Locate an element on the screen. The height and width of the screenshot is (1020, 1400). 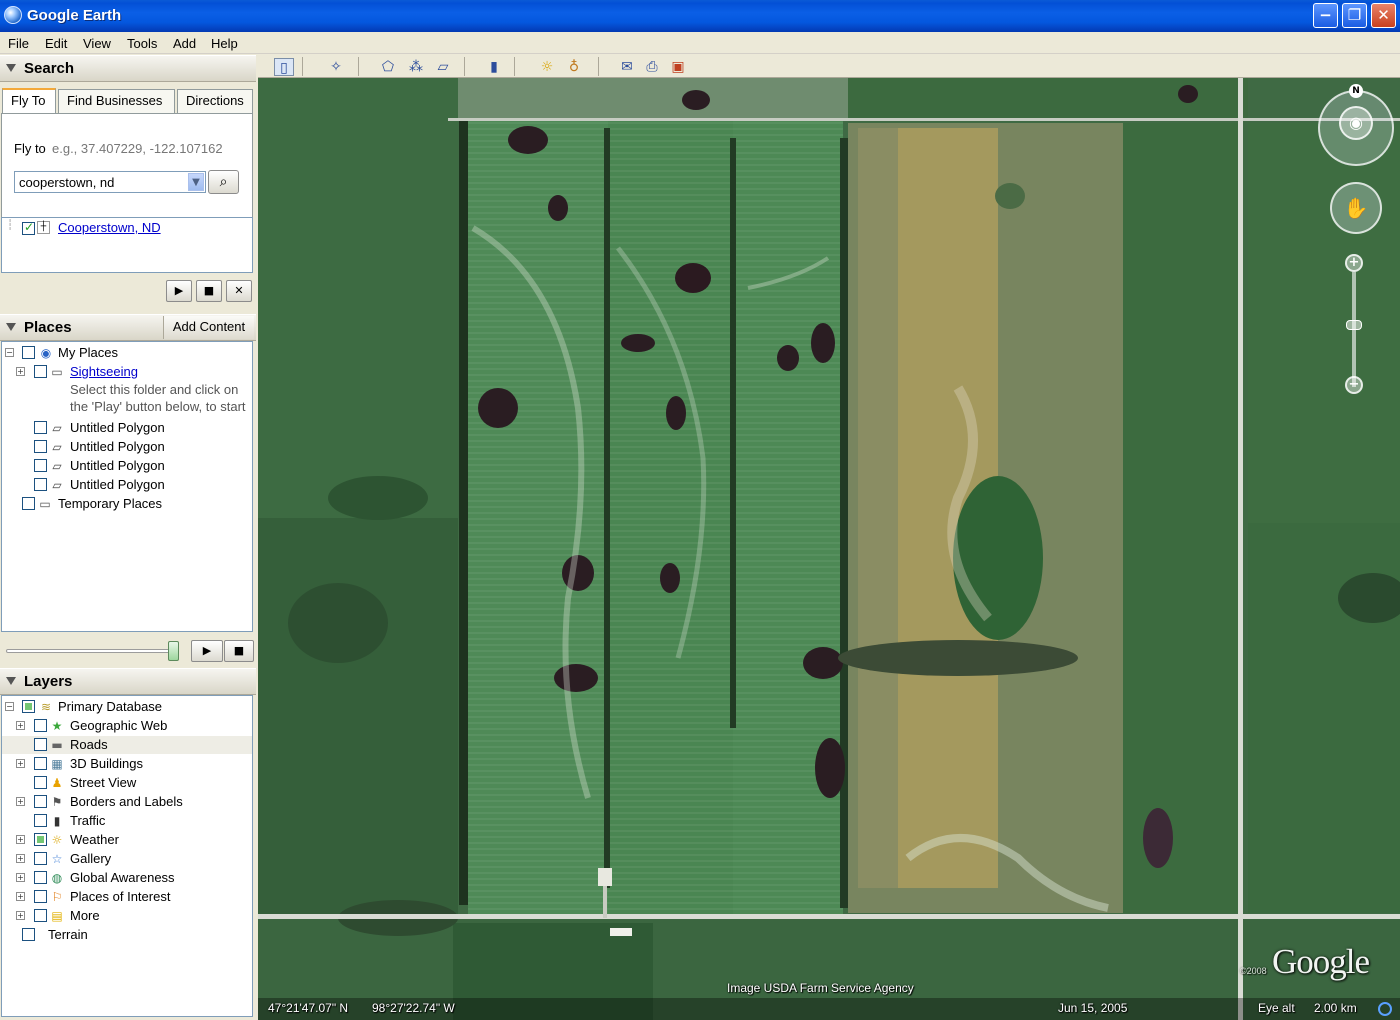
maps-icon: ▣ is located at coordinates (678, 67).